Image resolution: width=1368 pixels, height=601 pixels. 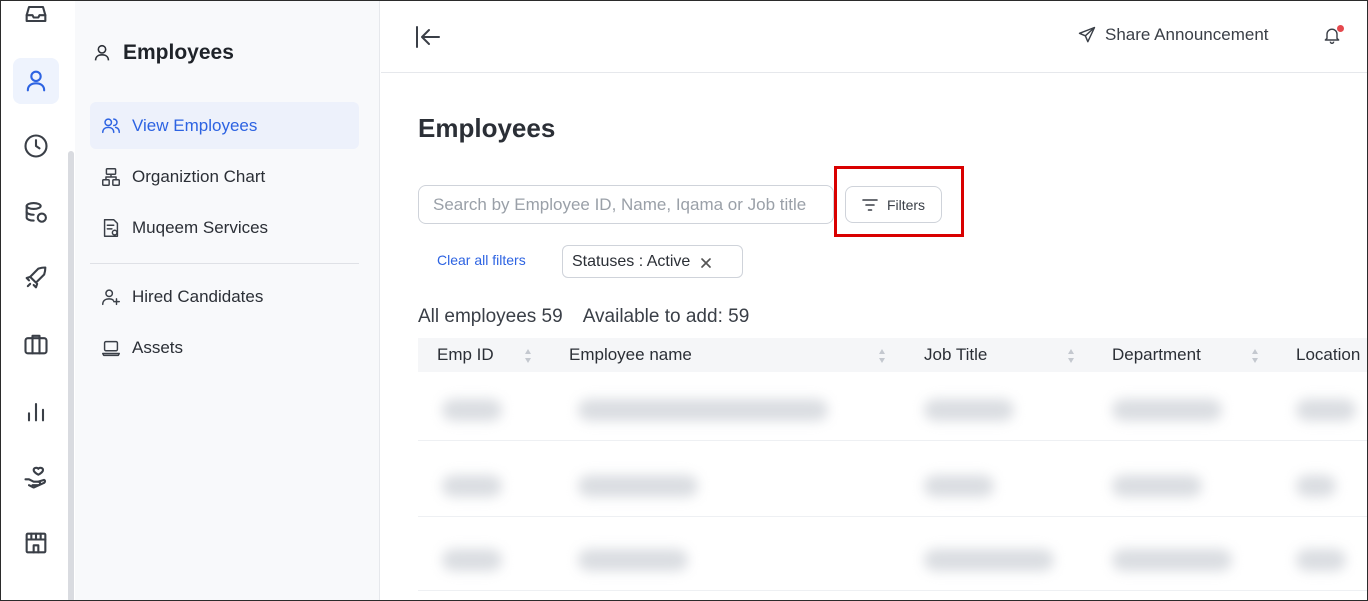 I want to click on inbox-icon, so click(x=36, y=19).